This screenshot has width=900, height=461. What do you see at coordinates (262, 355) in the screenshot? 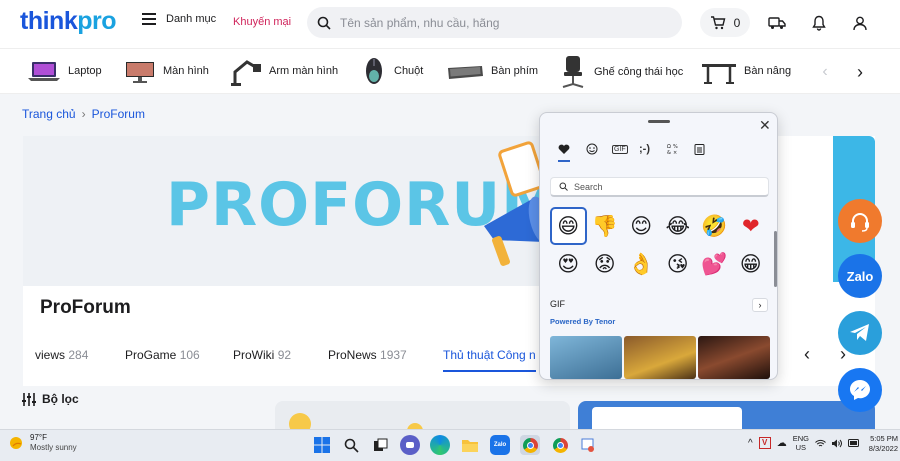
I see `tab-prowiki: ProWiki 92` at bounding box center [262, 355].